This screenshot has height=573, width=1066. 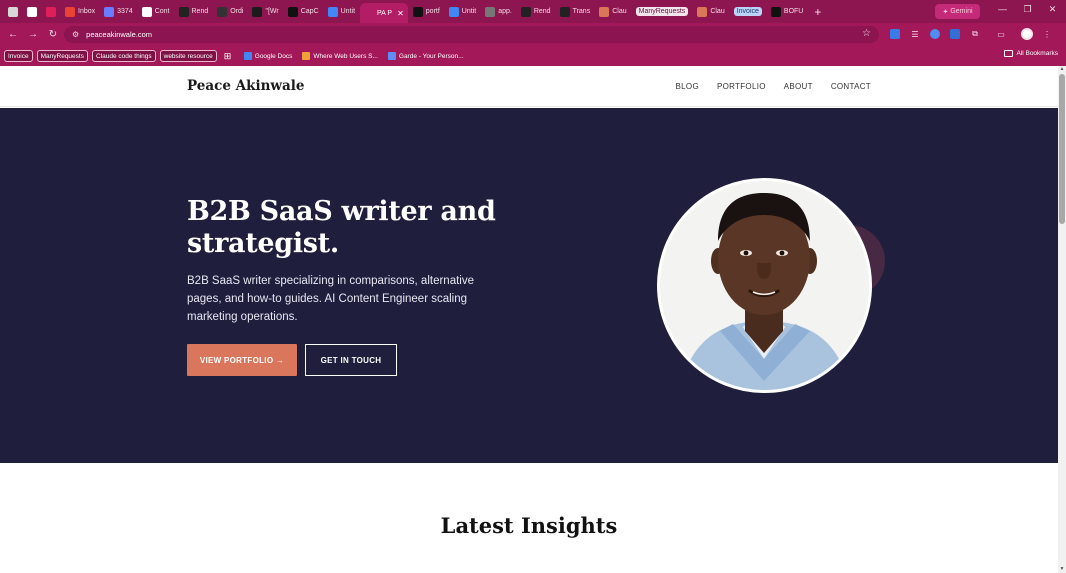 I want to click on notion-icon, so click(x=146, y=11).